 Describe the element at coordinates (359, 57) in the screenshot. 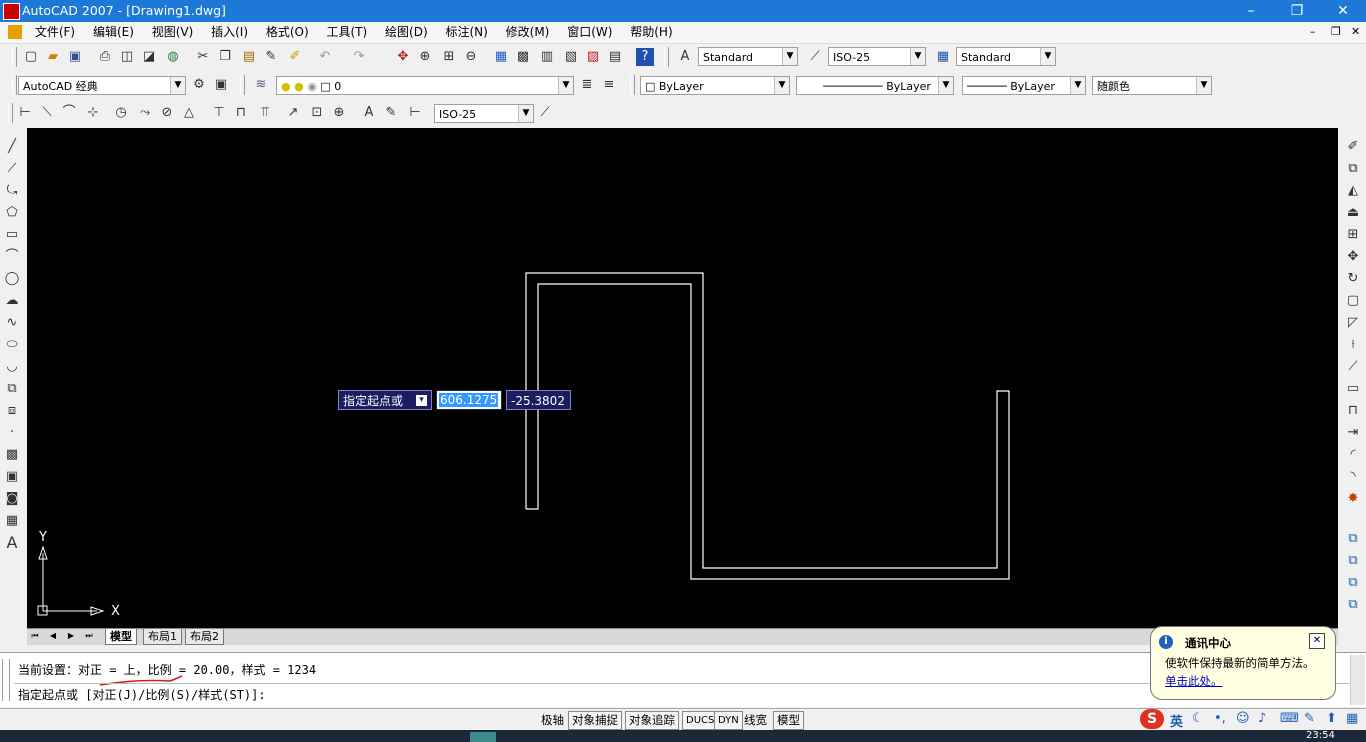

I see `redo-icon: ↷` at that location.